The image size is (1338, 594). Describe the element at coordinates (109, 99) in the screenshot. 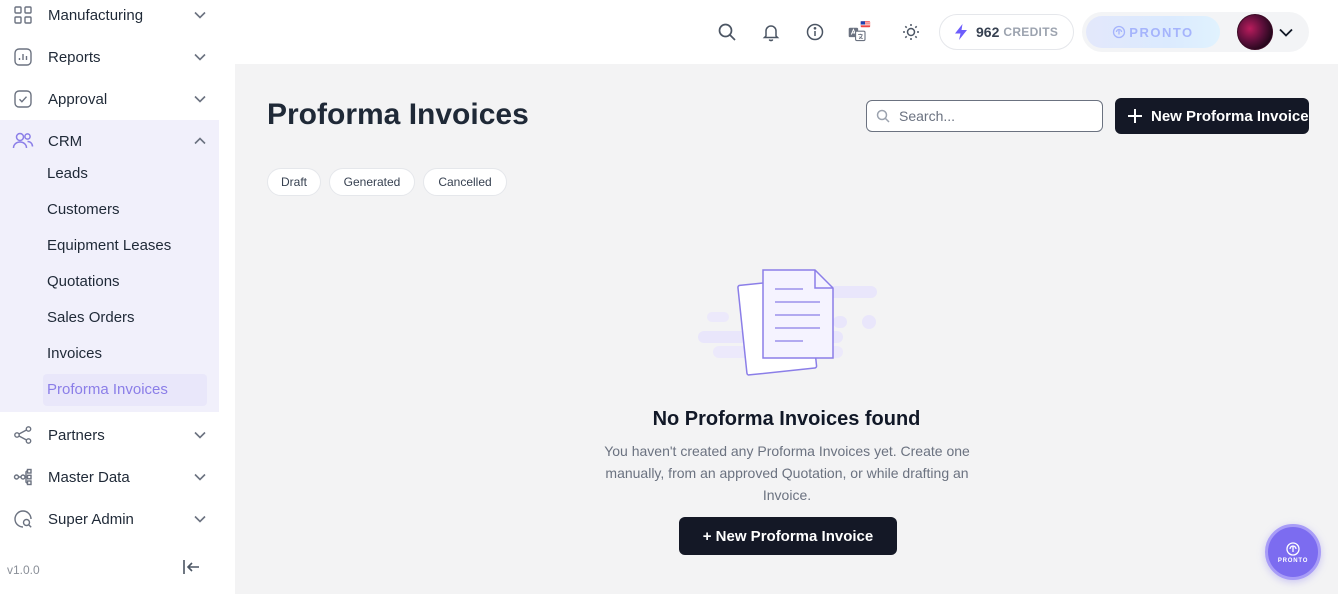

I see `sidebar-item-approval: Approval` at that location.